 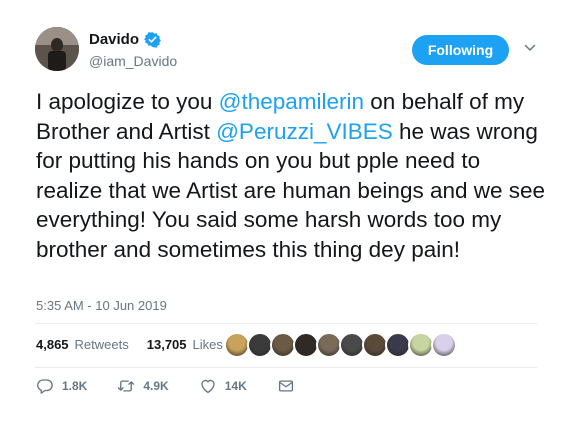 What do you see at coordinates (45, 386) in the screenshot?
I see `reply-icon` at bounding box center [45, 386].